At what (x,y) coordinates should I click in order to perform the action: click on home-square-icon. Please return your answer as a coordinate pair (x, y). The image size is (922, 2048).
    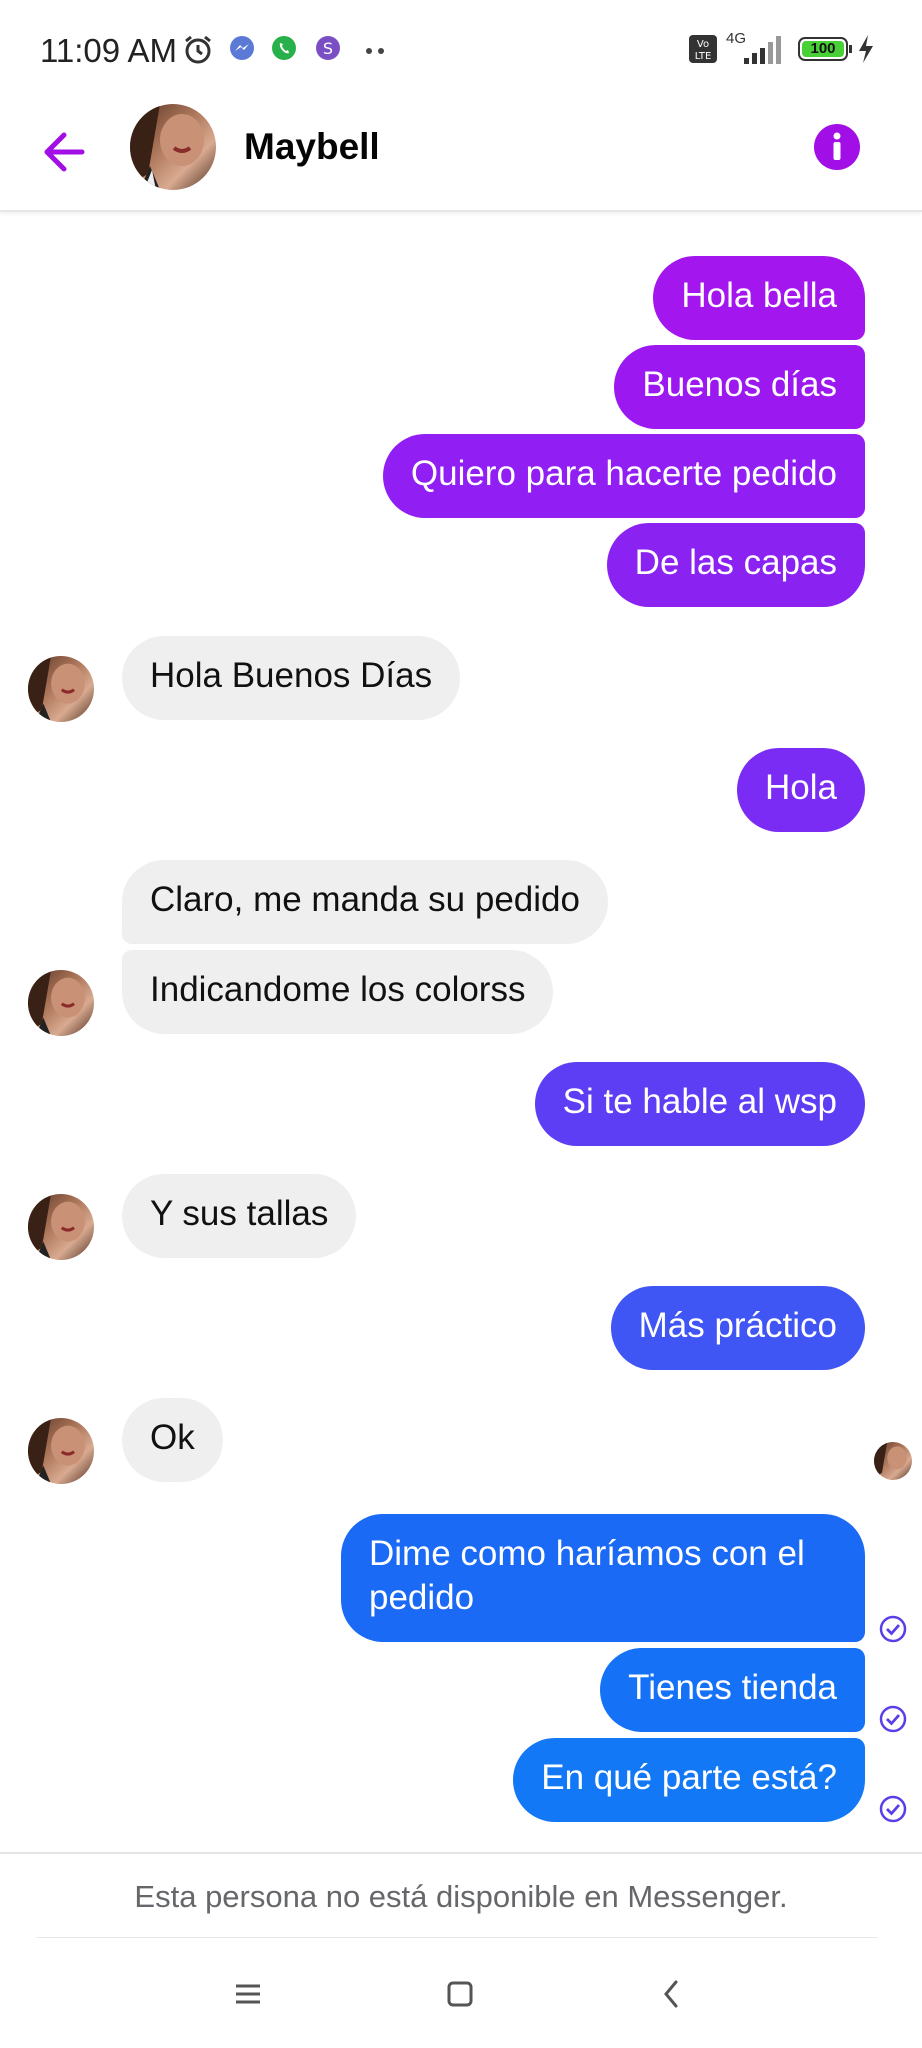
    Looking at the image, I should click on (460, 1994).